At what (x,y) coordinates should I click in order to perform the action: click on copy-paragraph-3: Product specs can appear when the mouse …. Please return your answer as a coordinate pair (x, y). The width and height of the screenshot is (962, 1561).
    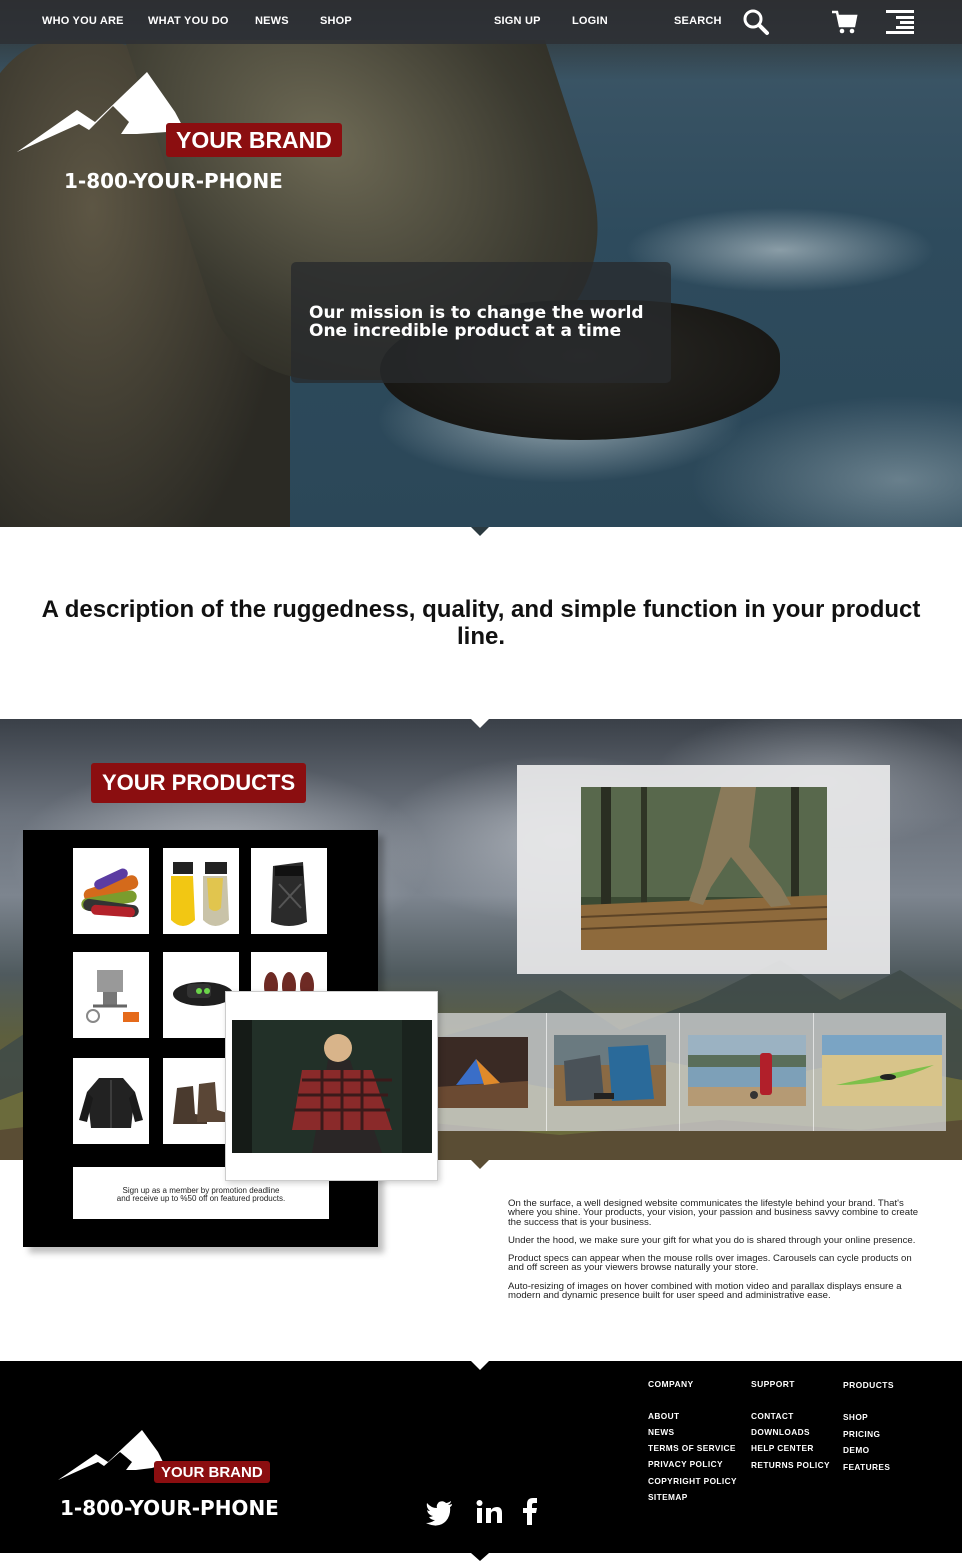
    Looking at the image, I should click on (710, 1263).